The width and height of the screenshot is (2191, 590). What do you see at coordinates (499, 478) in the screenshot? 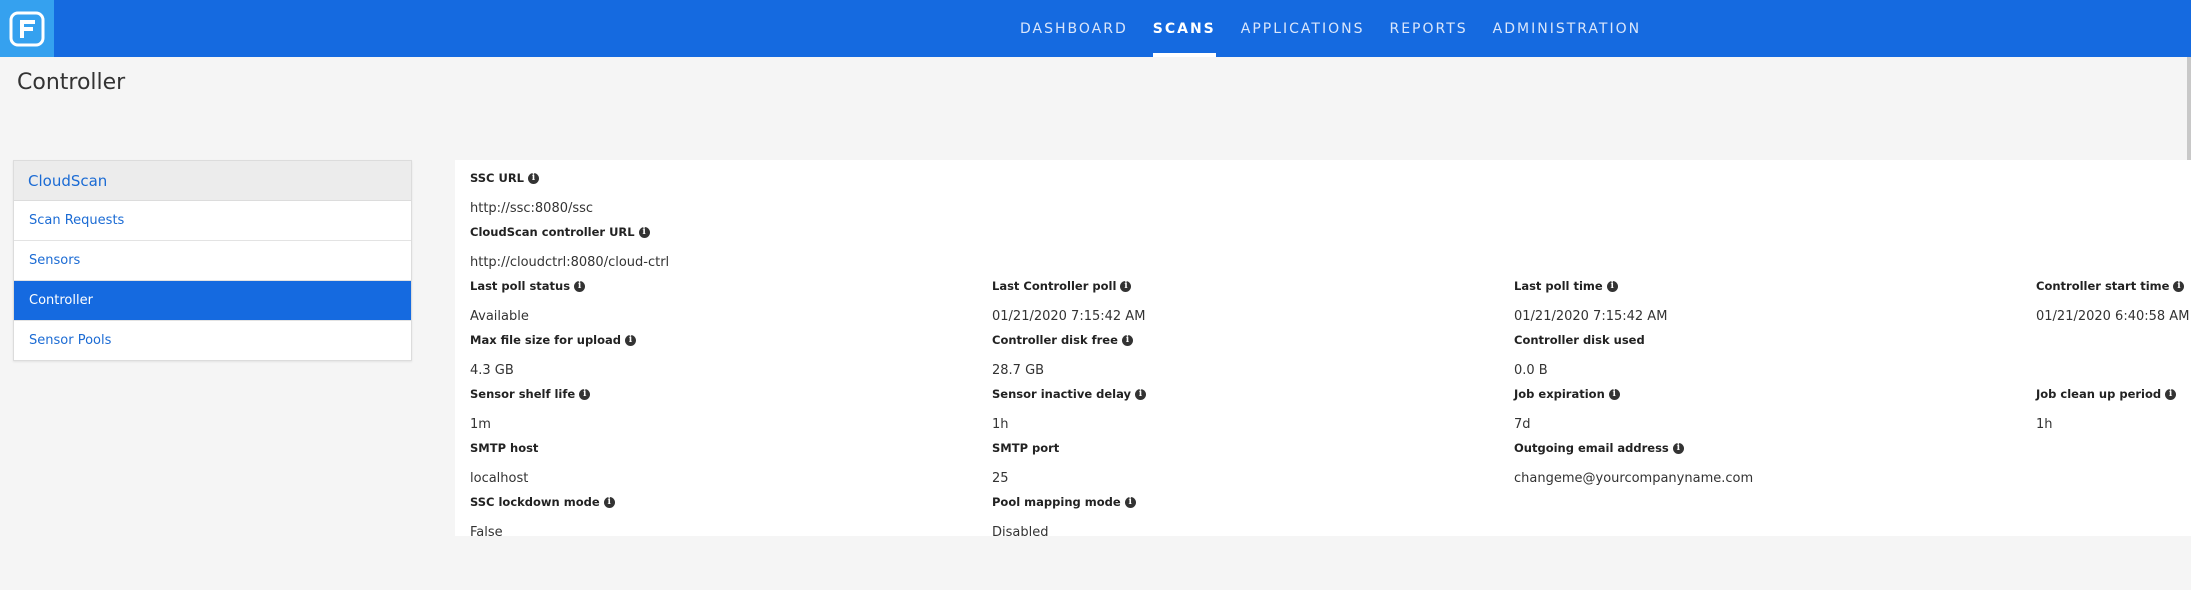
I see `field-value: localhost` at bounding box center [499, 478].